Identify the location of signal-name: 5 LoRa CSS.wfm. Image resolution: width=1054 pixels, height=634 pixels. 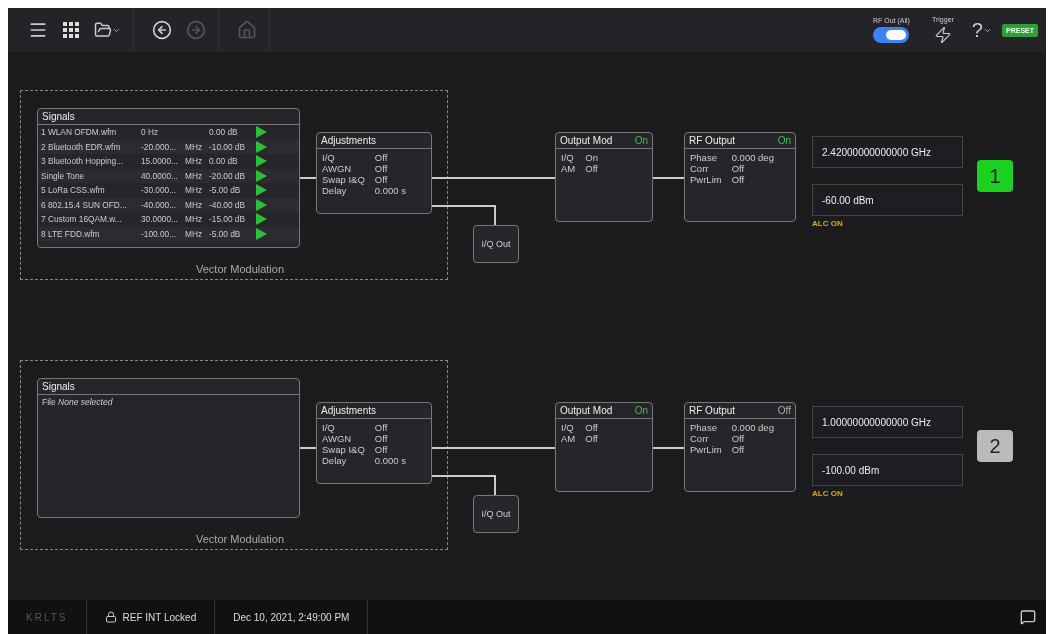
(73, 190).